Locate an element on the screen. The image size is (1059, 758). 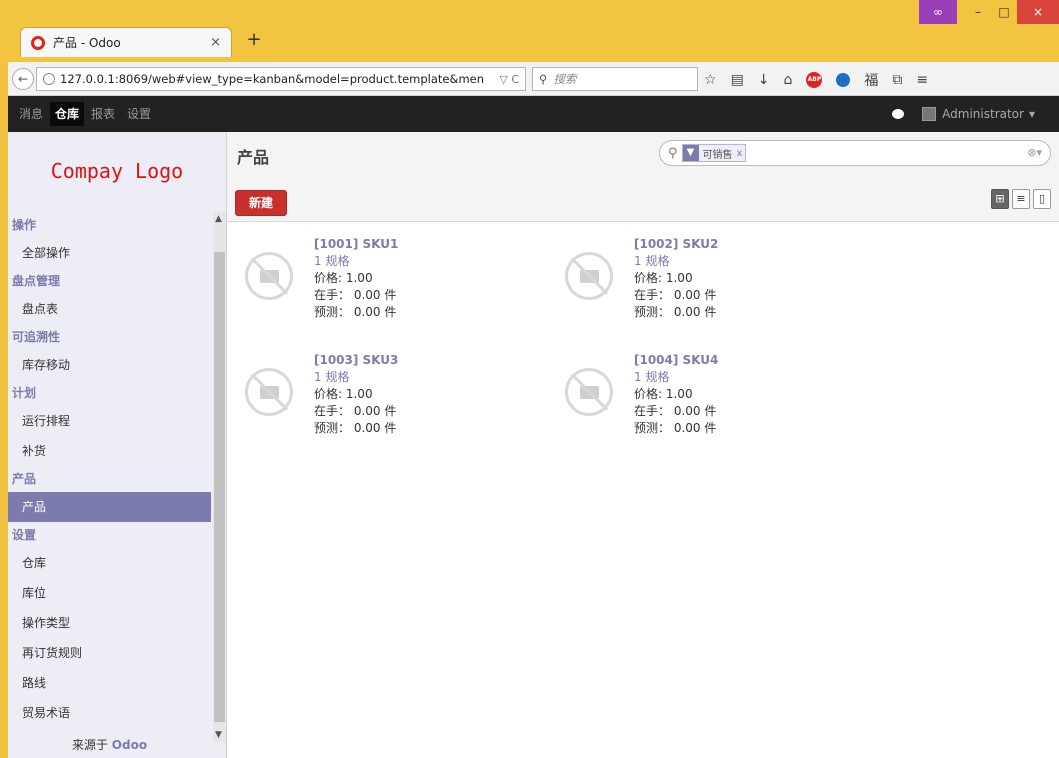
reader-icon: ▤ is located at coordinates (737, 80).